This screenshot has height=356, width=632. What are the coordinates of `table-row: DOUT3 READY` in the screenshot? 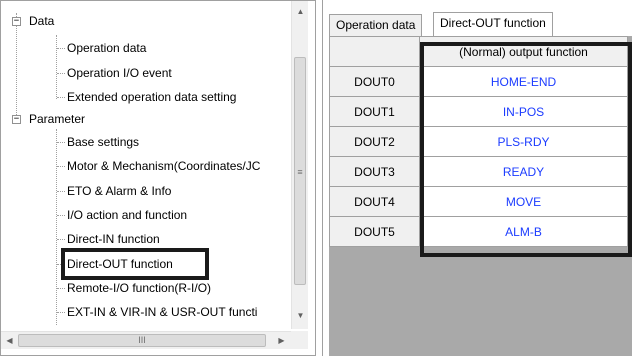 It's located at (478, 171).